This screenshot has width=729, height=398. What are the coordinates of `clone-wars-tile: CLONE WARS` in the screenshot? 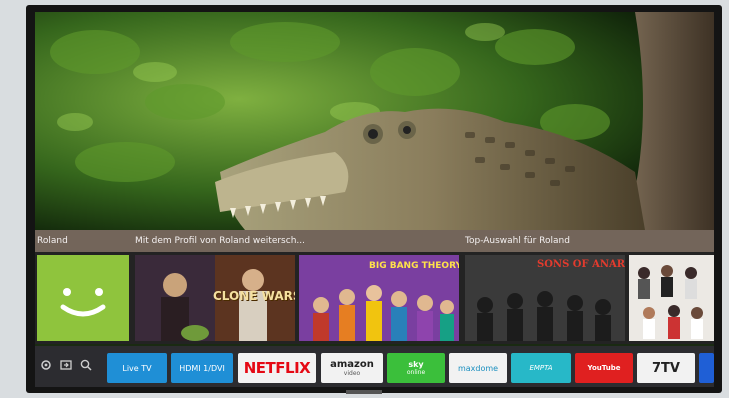 It's located at (215, 298).